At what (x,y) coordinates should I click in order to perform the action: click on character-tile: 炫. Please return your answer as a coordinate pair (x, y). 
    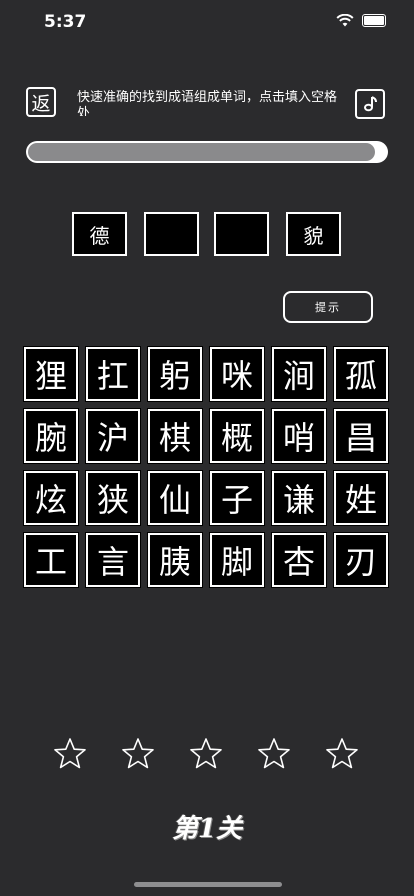
    Looking at the image, I should click on (51, 498).